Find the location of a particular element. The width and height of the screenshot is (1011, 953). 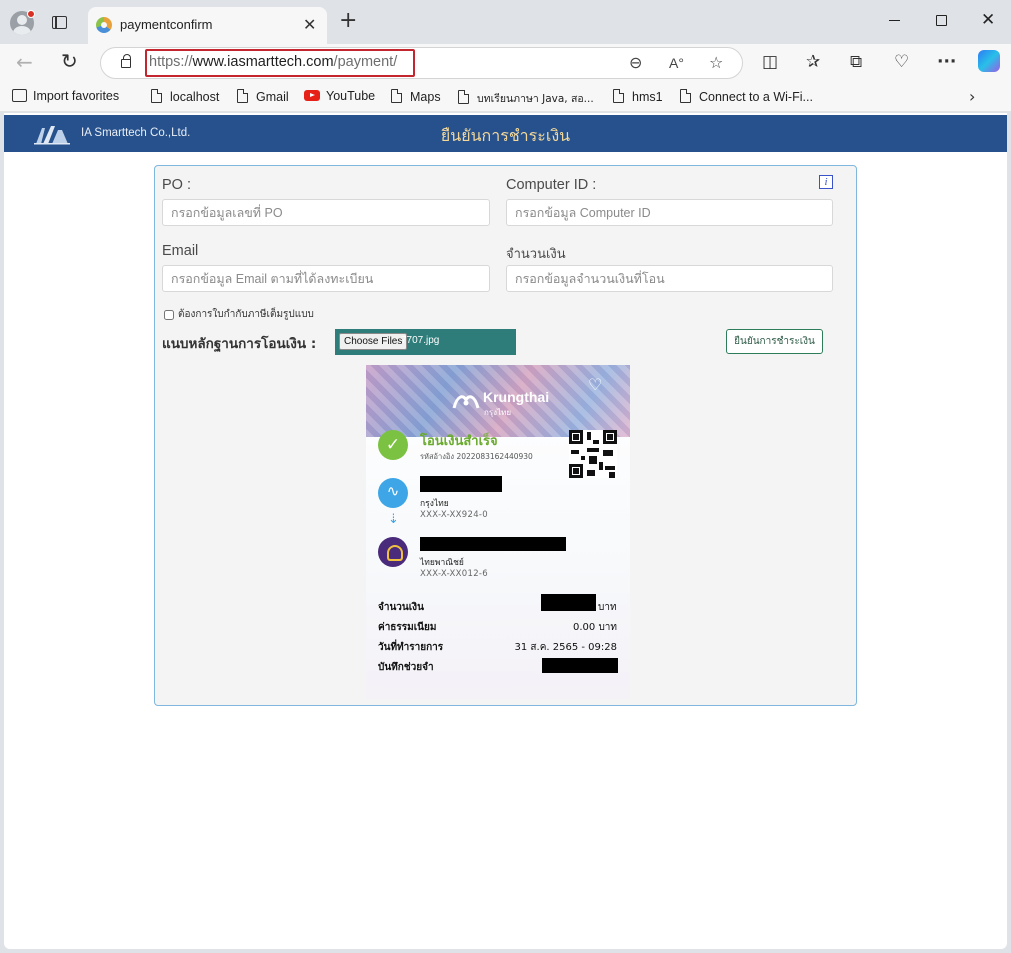

bookmark-label: Import favorites is located at coordinates (76, 96).